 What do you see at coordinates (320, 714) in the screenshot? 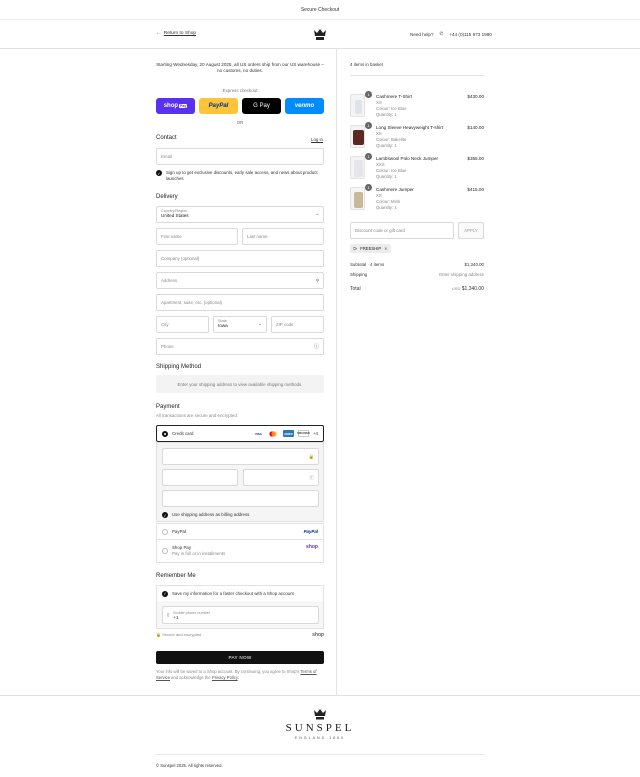
I see `footer-crest-logo` at bounding box center [320, 714].